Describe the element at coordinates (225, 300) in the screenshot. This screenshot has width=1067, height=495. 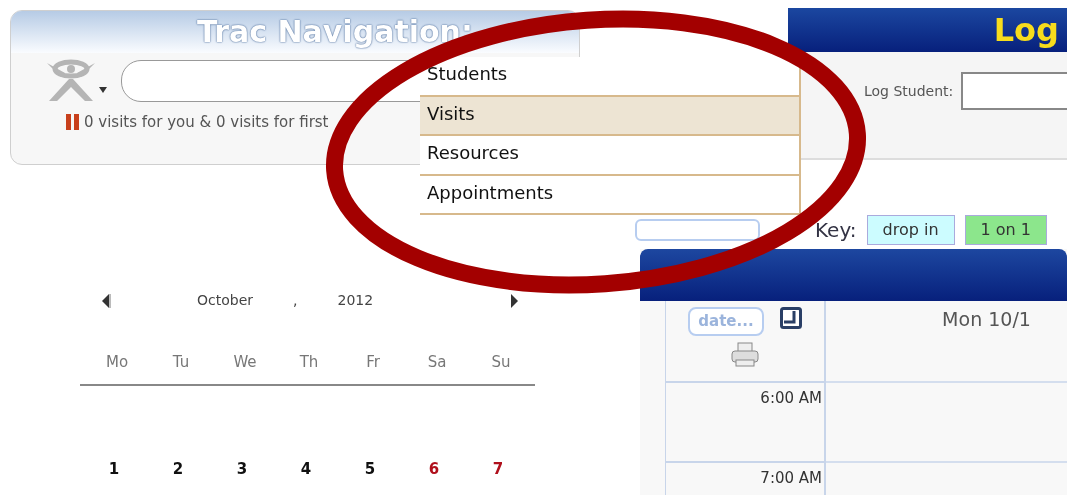
I see `month-label: October` at that location.